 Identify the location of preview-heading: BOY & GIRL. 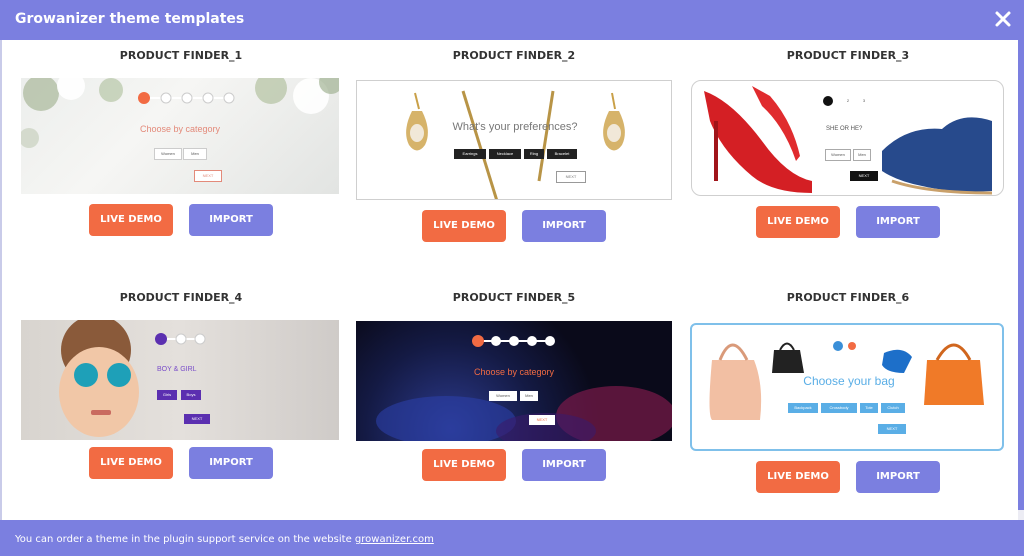
(177, 369).